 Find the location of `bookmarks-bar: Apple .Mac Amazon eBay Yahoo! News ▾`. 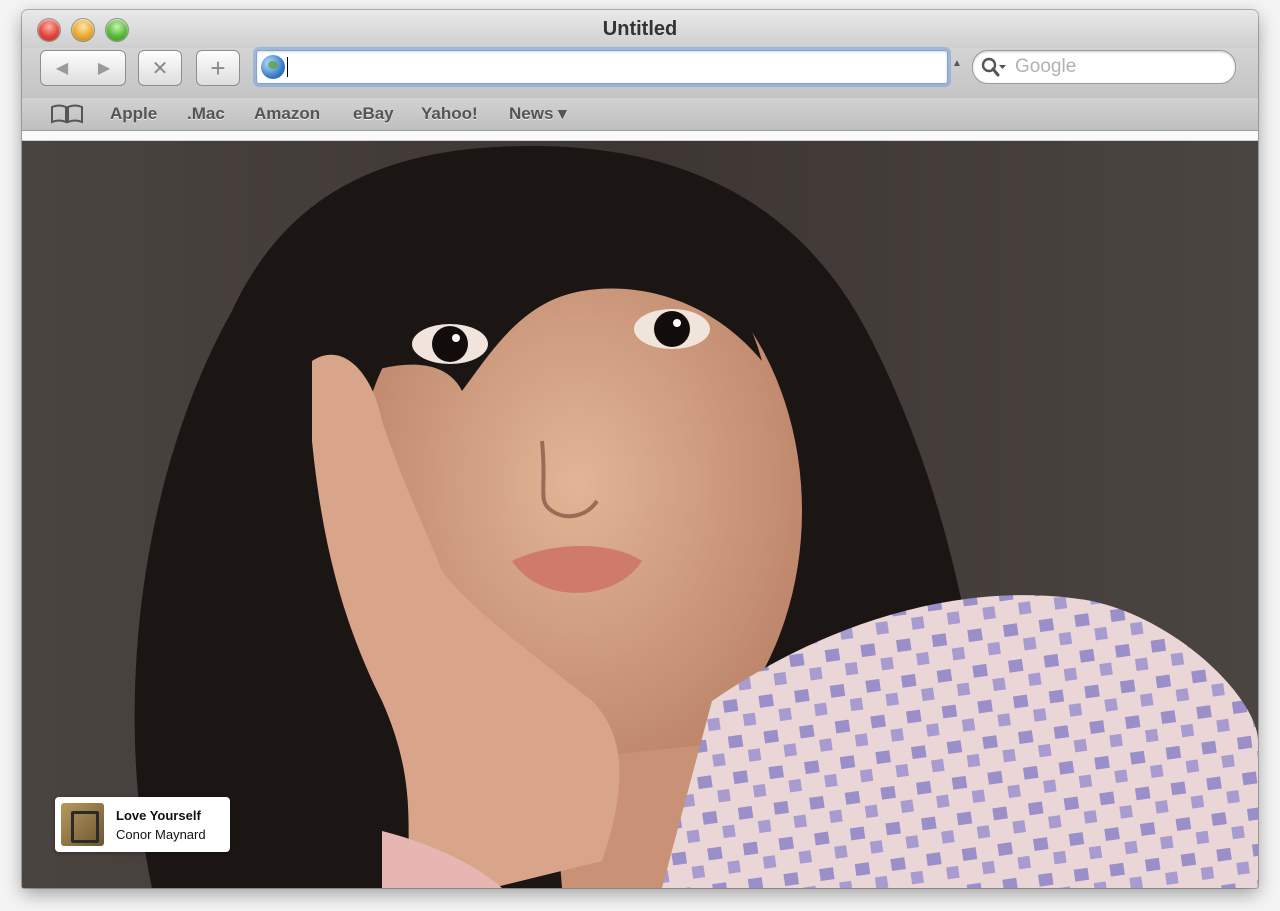

bookmarks-bar: Apple .Mac Amazon eBay Yahoo! News ▾ is located at coordinates (640, 114).